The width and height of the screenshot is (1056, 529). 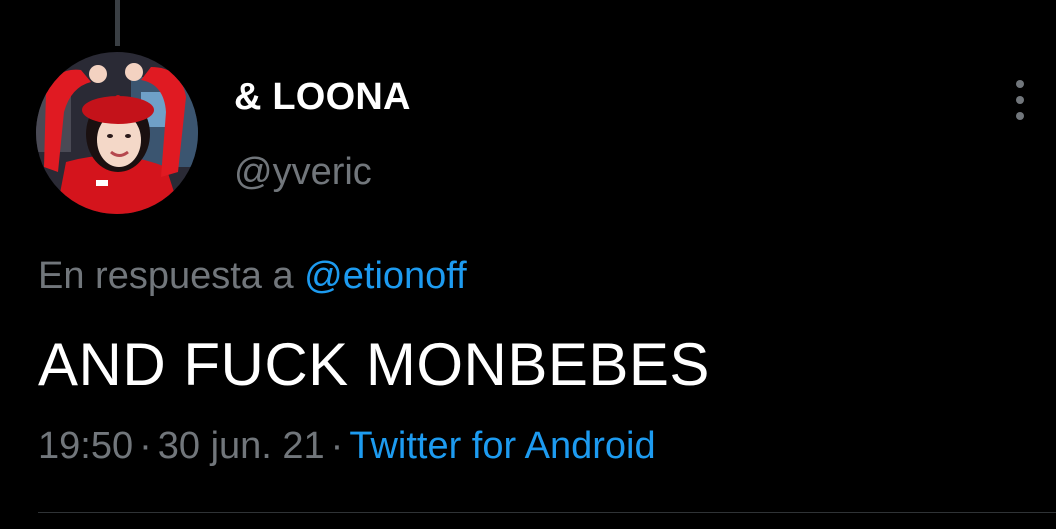 What do you see at coordinates (86, 446) in the screenshot?
I see `tweet-time: 19:50` at bounding box center [86, 446].